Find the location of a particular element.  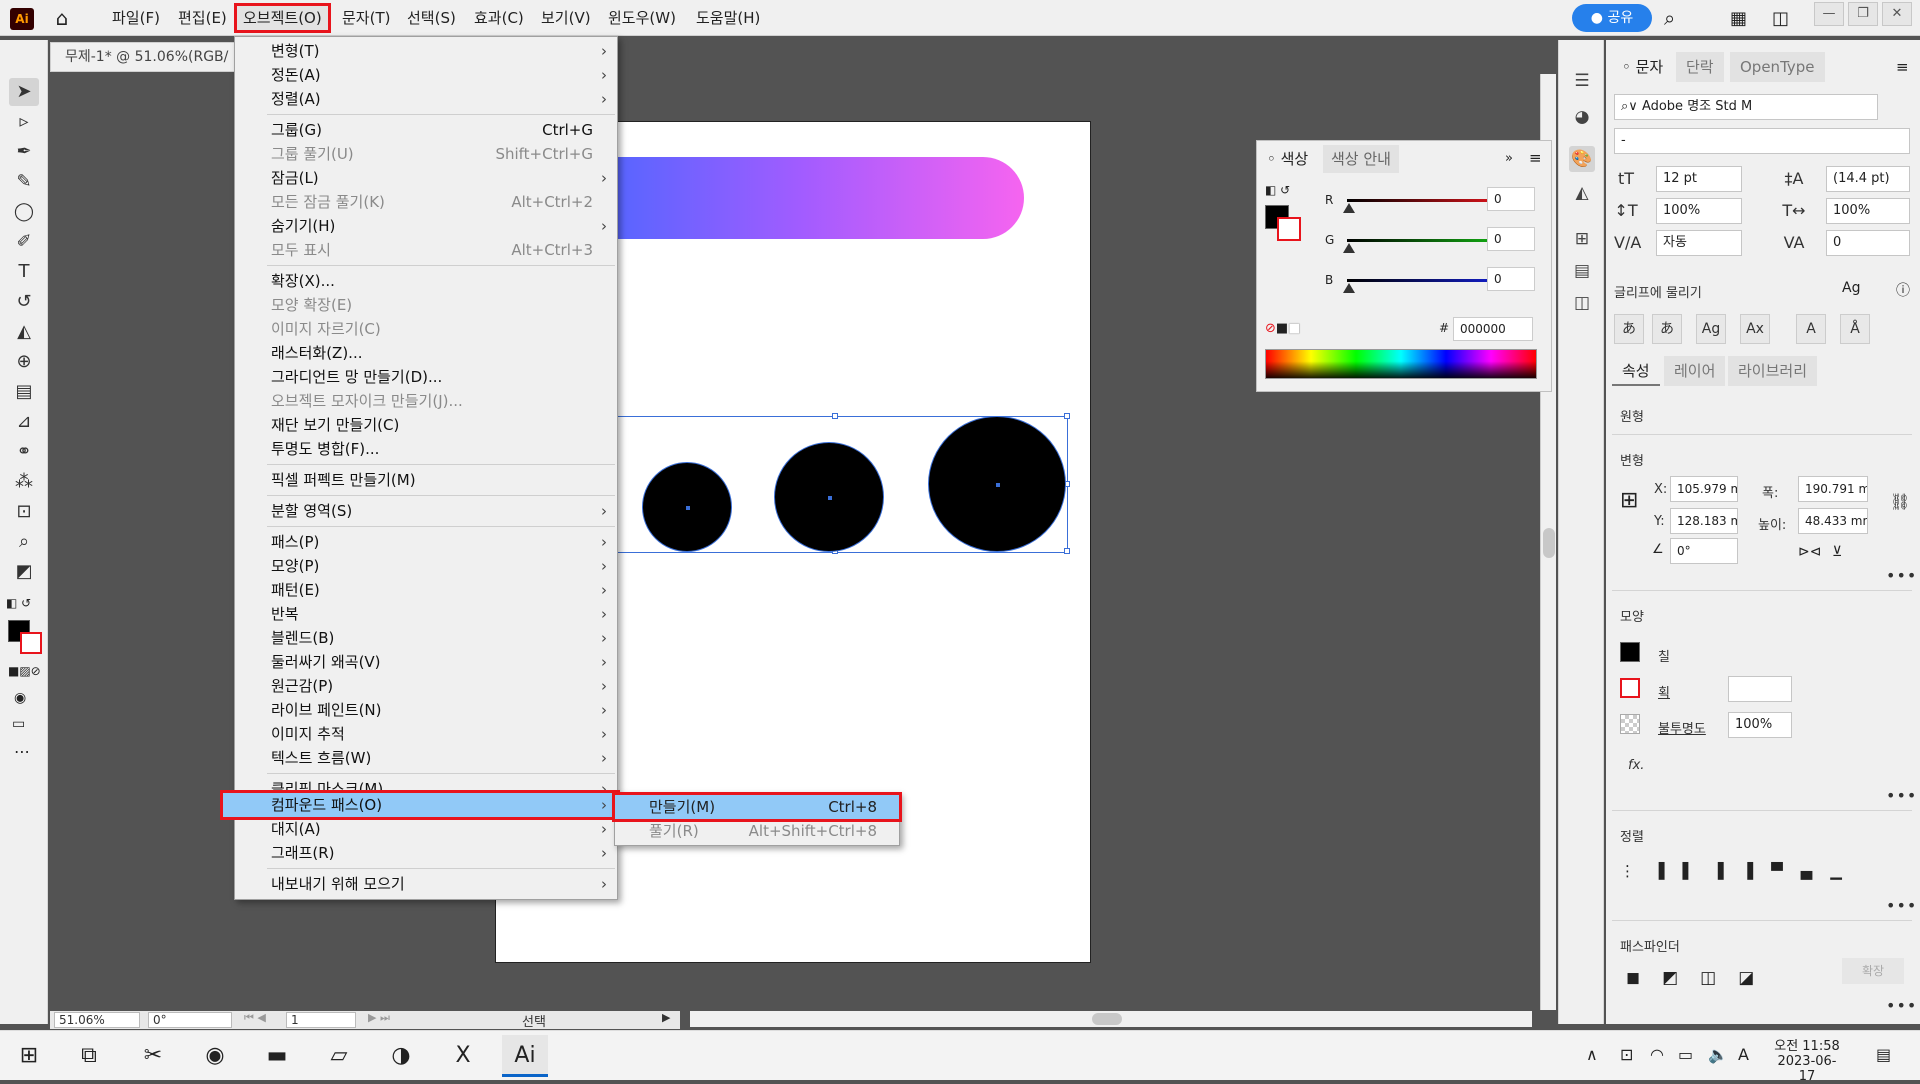

transform-panel-icon: ⊞ is located at coordinates (1582, 239).